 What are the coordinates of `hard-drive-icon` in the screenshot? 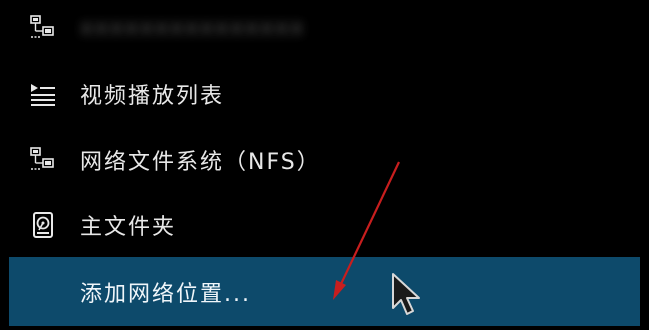 It's located at (43, 225).